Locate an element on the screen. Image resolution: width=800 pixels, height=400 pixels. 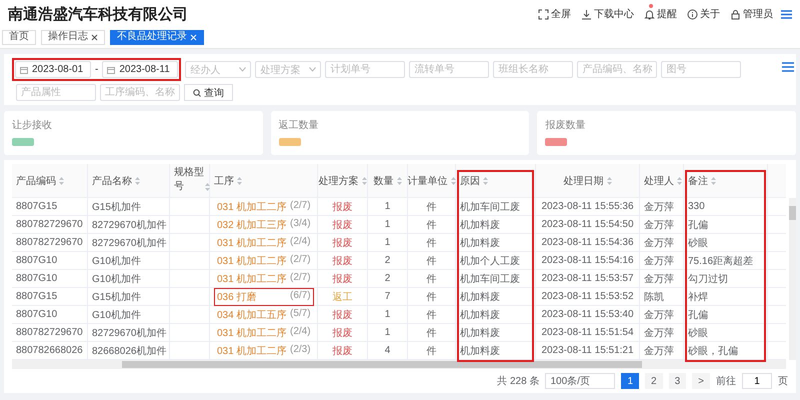
toolbar-button: 下载中心 is located at coordinates (607, 14).